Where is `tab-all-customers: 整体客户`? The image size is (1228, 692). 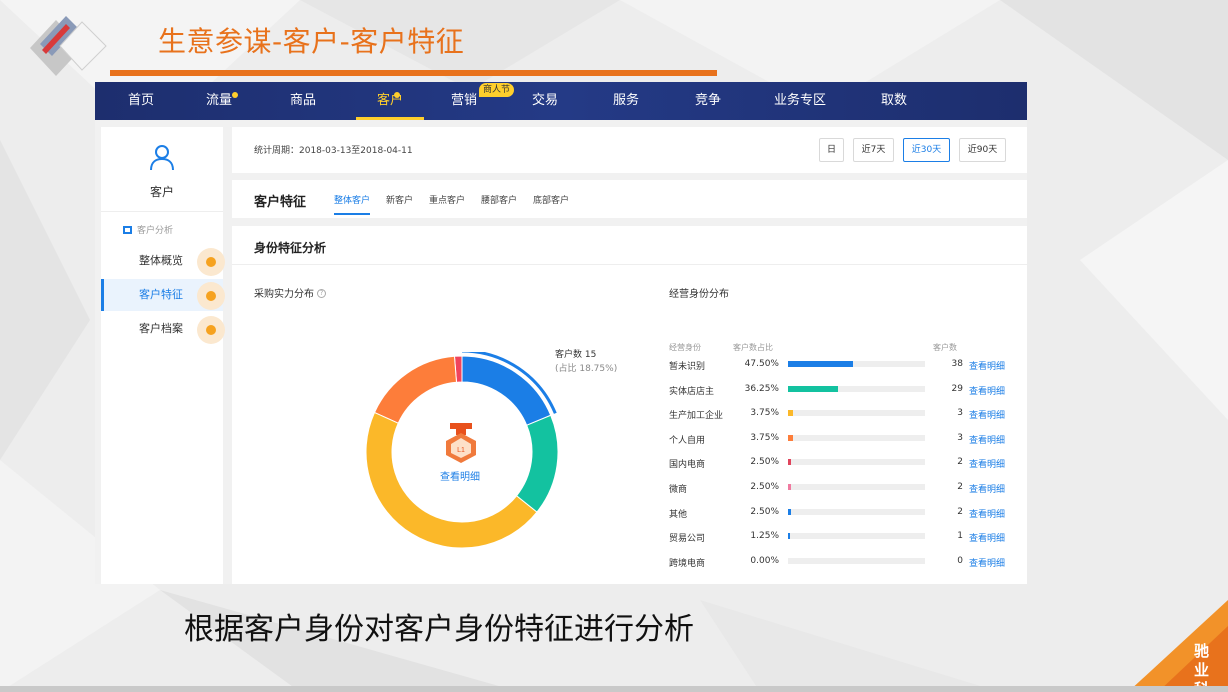 tab-all-customers: 整体客户 is located at coordinates (352, 204).